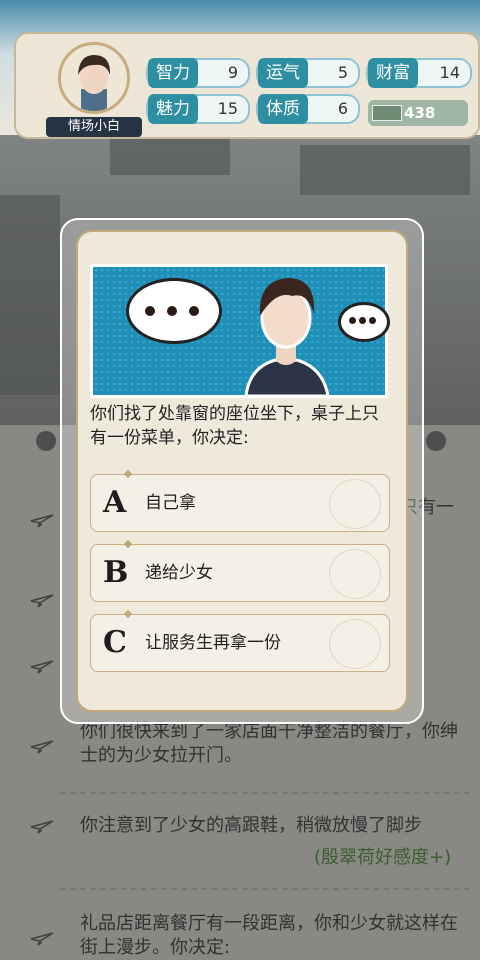  What do you see at coordinates (179, 573) in the screenshot?
I see `option-text: 递给少女` at bounding box center [179, 573].